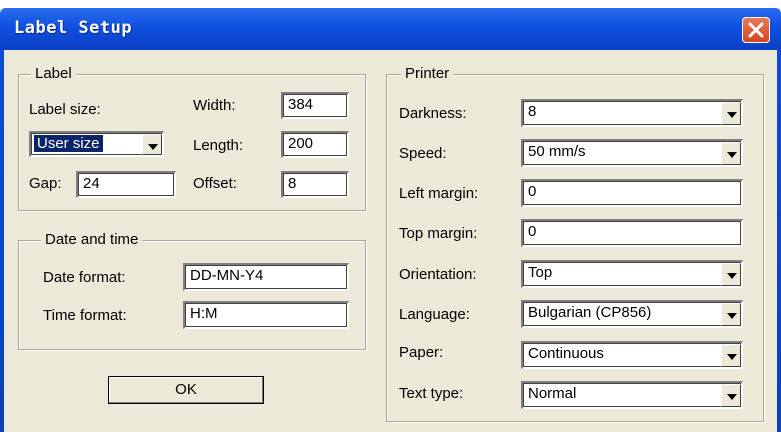  Describe the element at coordinates (566, 353) in the screenshot. I see `paper-value: Continuous` at that location.